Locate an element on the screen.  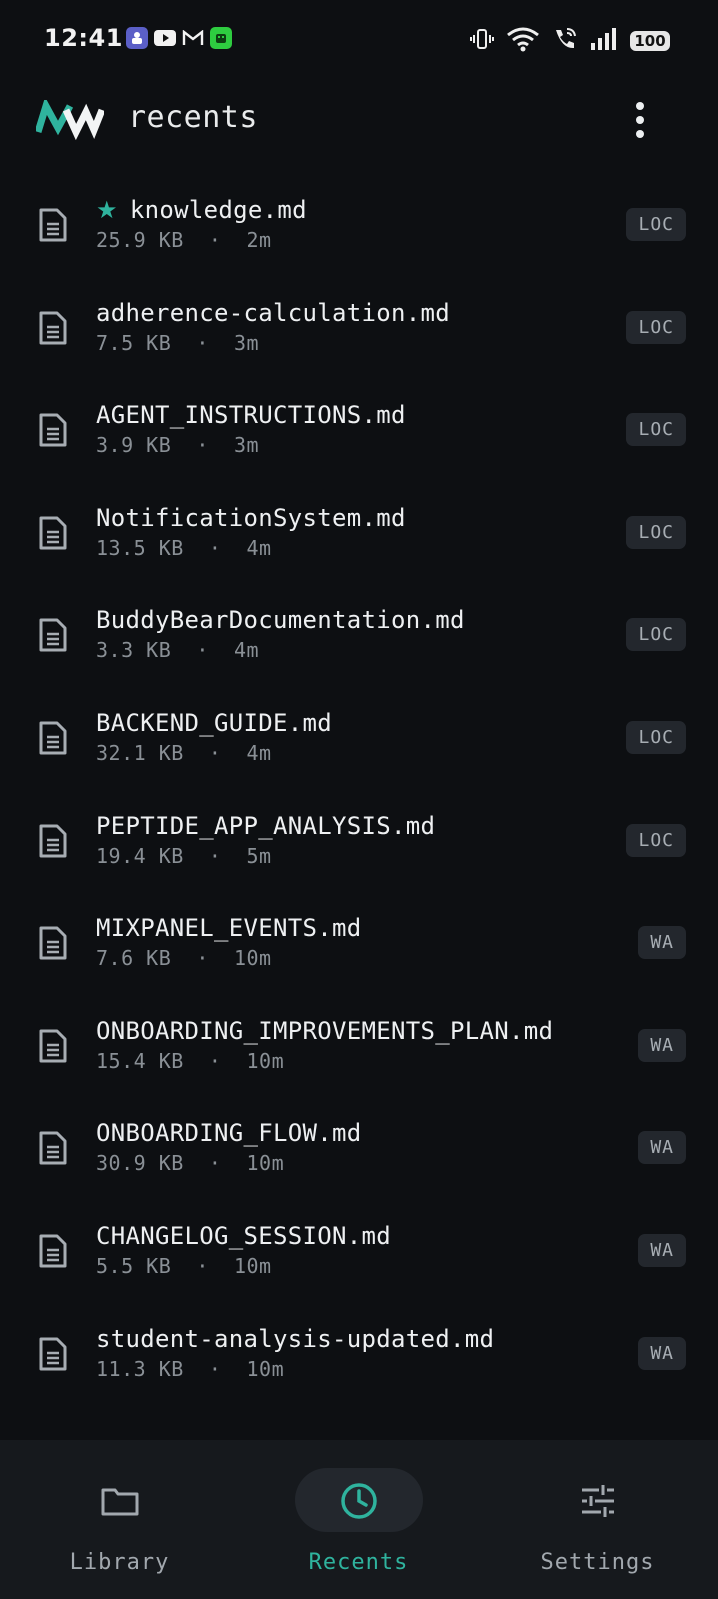
gmail-icon is located at coordinates (193, 38).